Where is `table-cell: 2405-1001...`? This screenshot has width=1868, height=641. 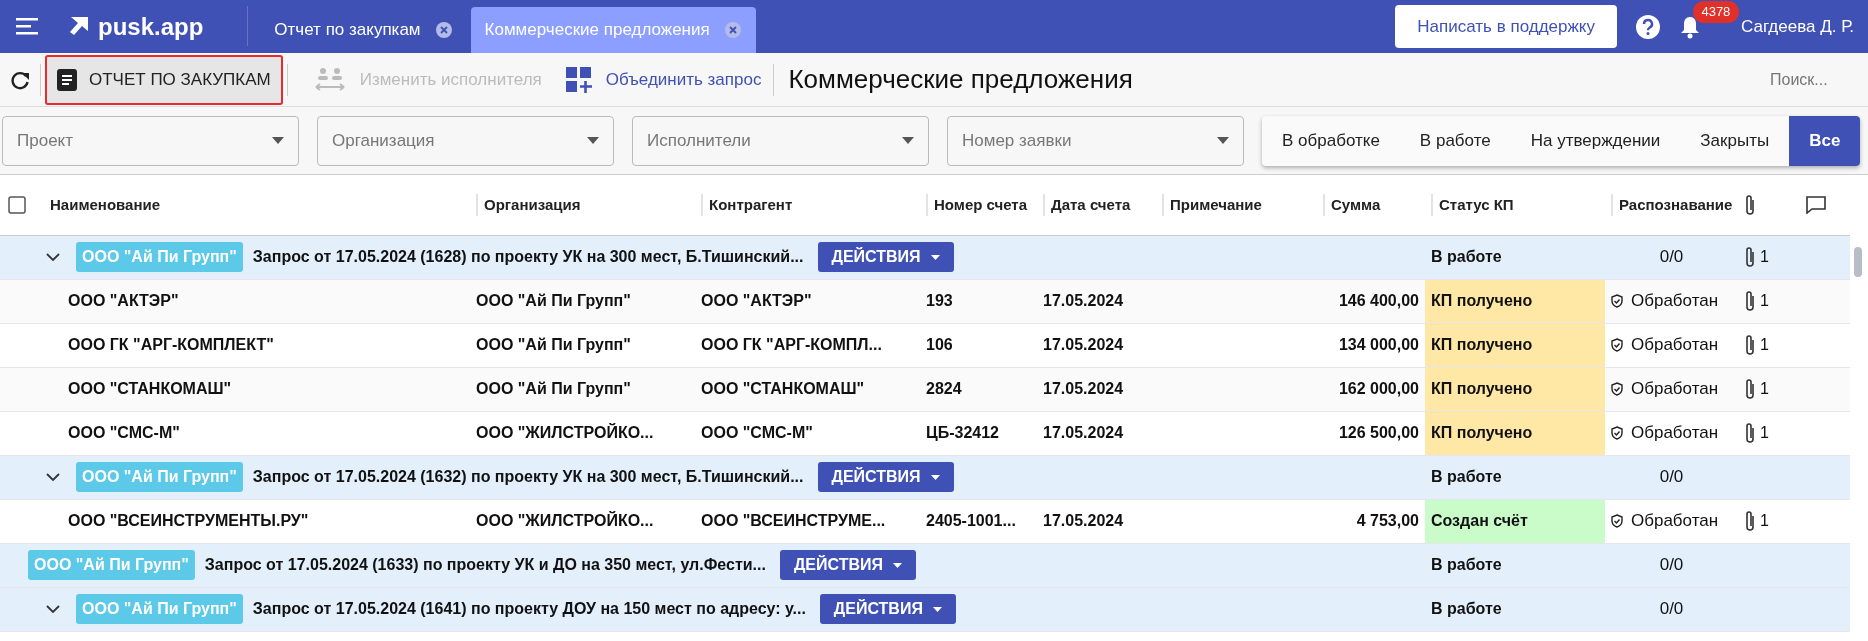 table-cell: 2405-1001... is located at coordinates (978, 521).